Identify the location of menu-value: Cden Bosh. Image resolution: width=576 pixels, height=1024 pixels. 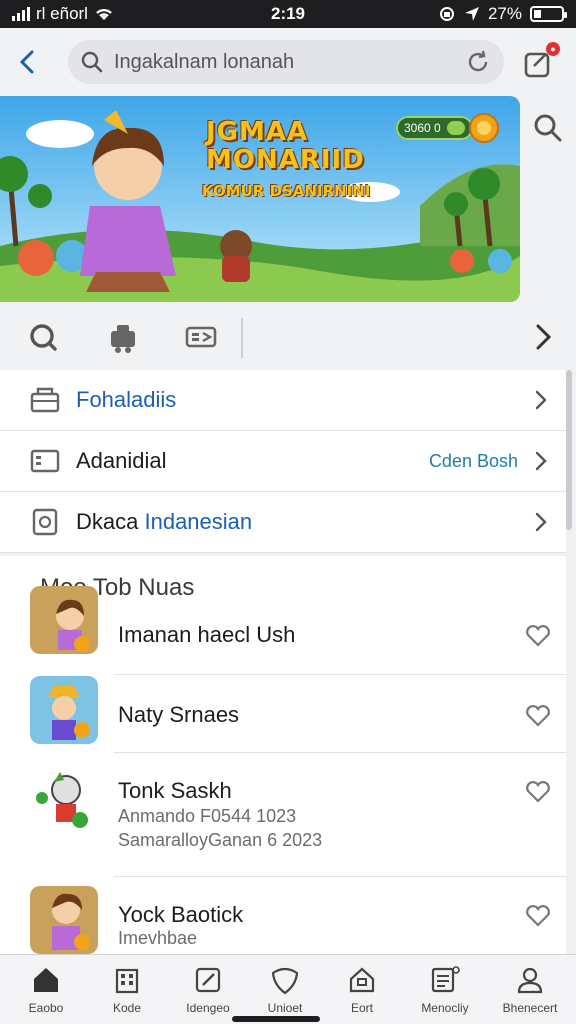
(473, 460).